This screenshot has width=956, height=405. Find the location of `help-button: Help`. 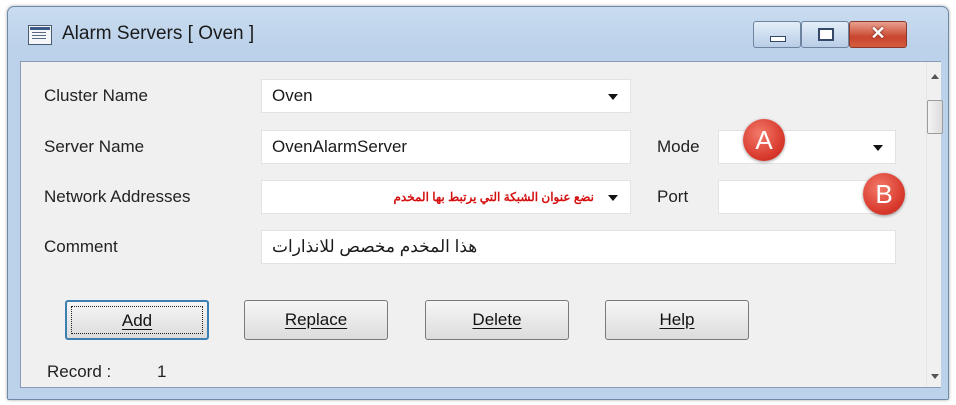

help-button: Help is located at coordinates (677, 320).